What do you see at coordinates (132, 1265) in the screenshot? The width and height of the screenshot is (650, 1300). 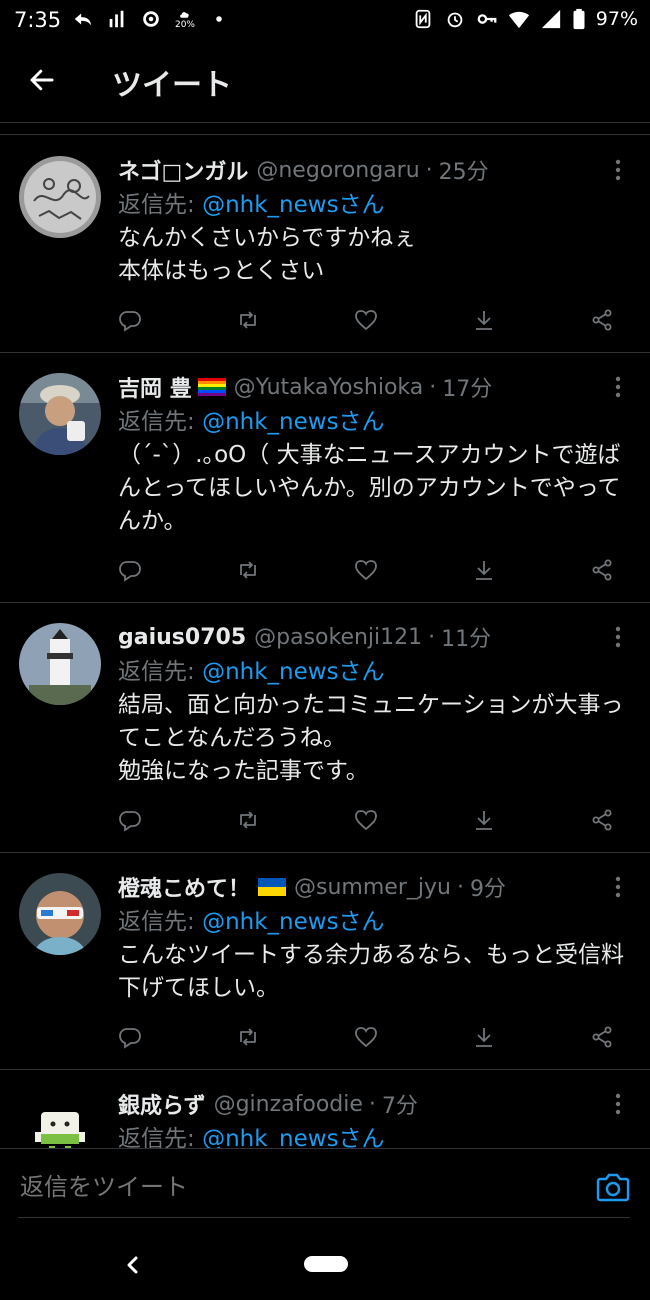 I see `chevron-left-icon` at bounding box center [132, 1265].